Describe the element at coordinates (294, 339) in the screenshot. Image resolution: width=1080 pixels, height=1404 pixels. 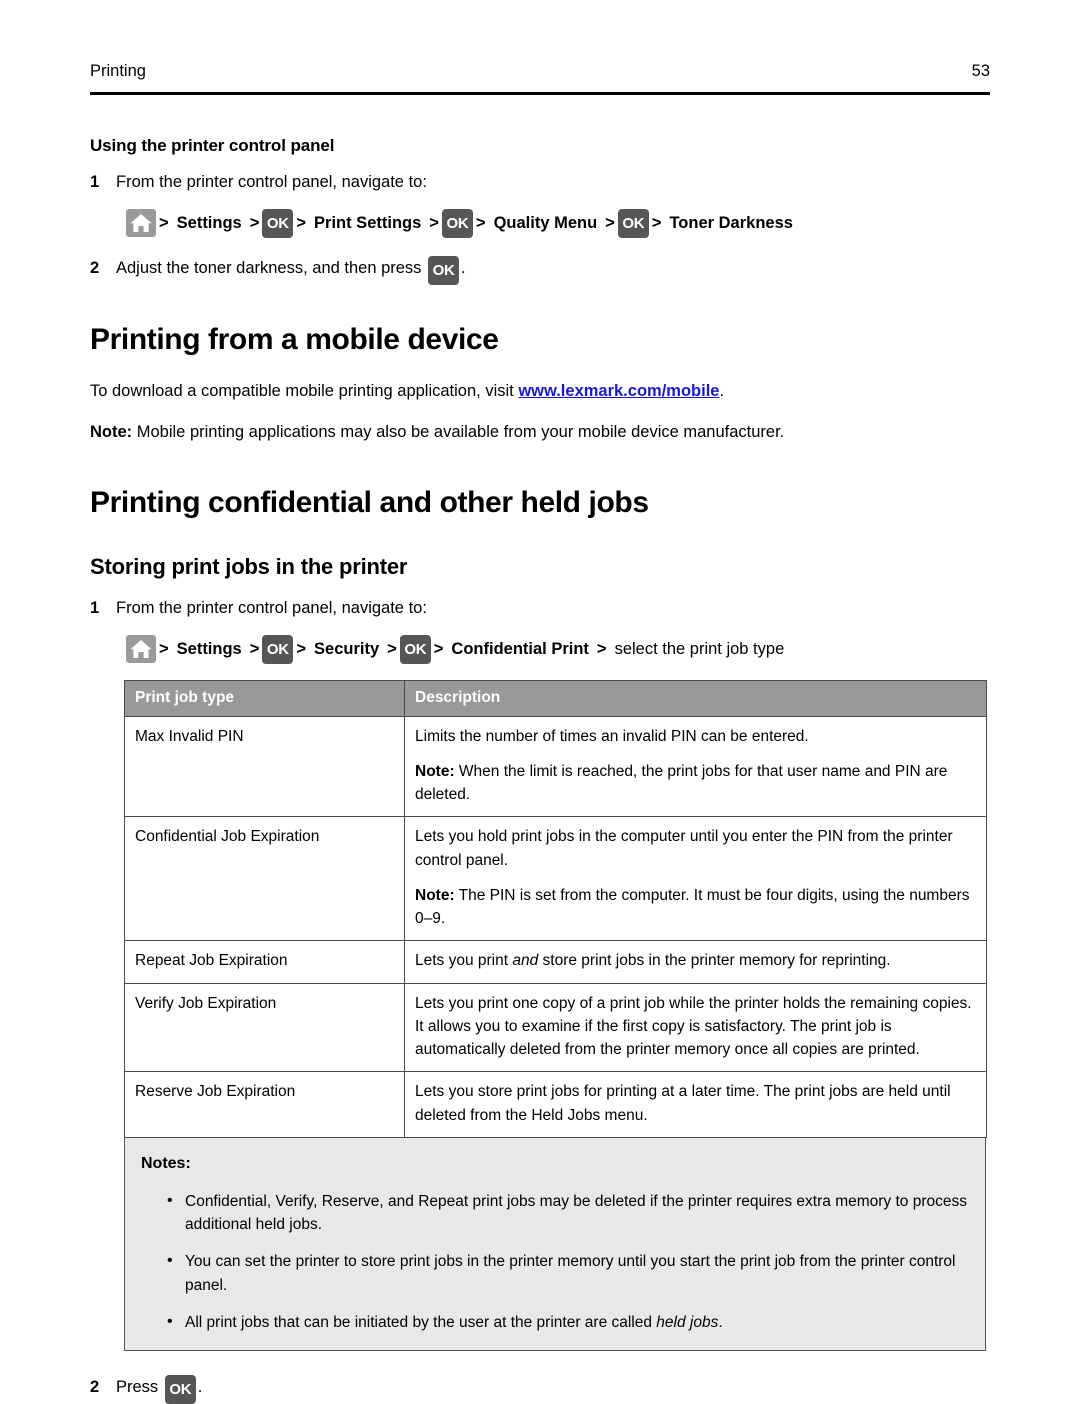
I see `heading-printing-mobile-device: Printing from a mobile device` at that location.